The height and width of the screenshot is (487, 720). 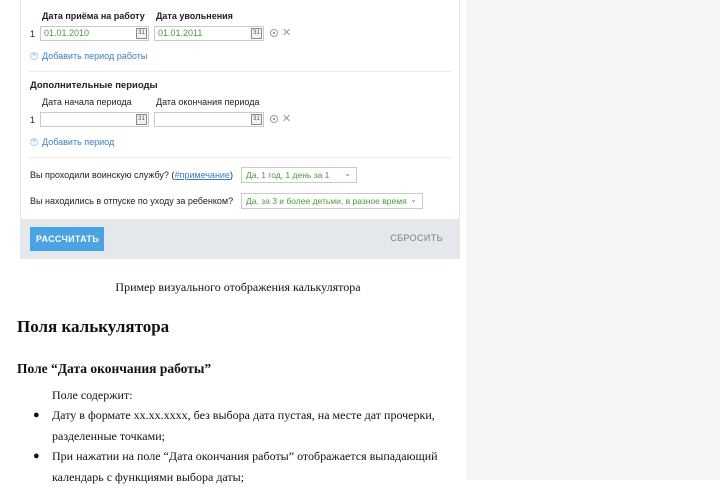 What do you see at coordinates (114, 368) in the screenshot?
I see `subsection-heading: Поле “Дата окончания работы”` at bounding box center [114, 368].